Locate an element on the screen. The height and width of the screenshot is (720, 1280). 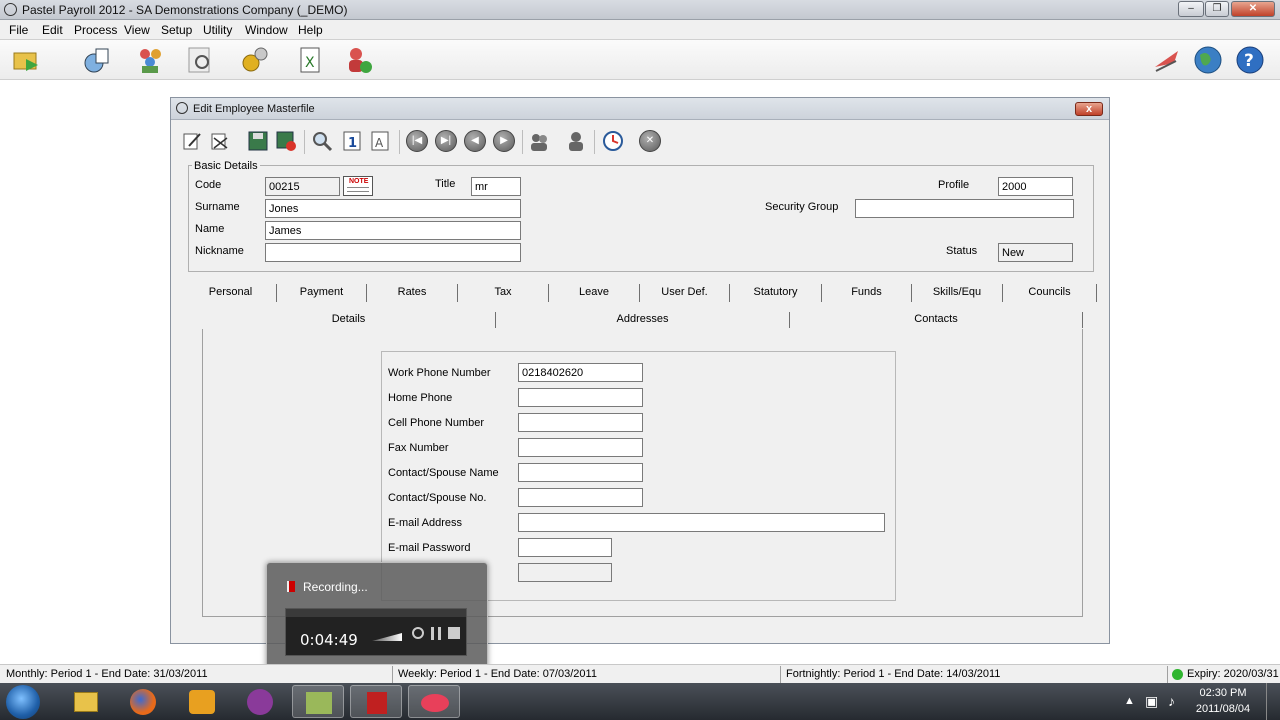
taskbar-pastel is located at coordinates (434, 701).